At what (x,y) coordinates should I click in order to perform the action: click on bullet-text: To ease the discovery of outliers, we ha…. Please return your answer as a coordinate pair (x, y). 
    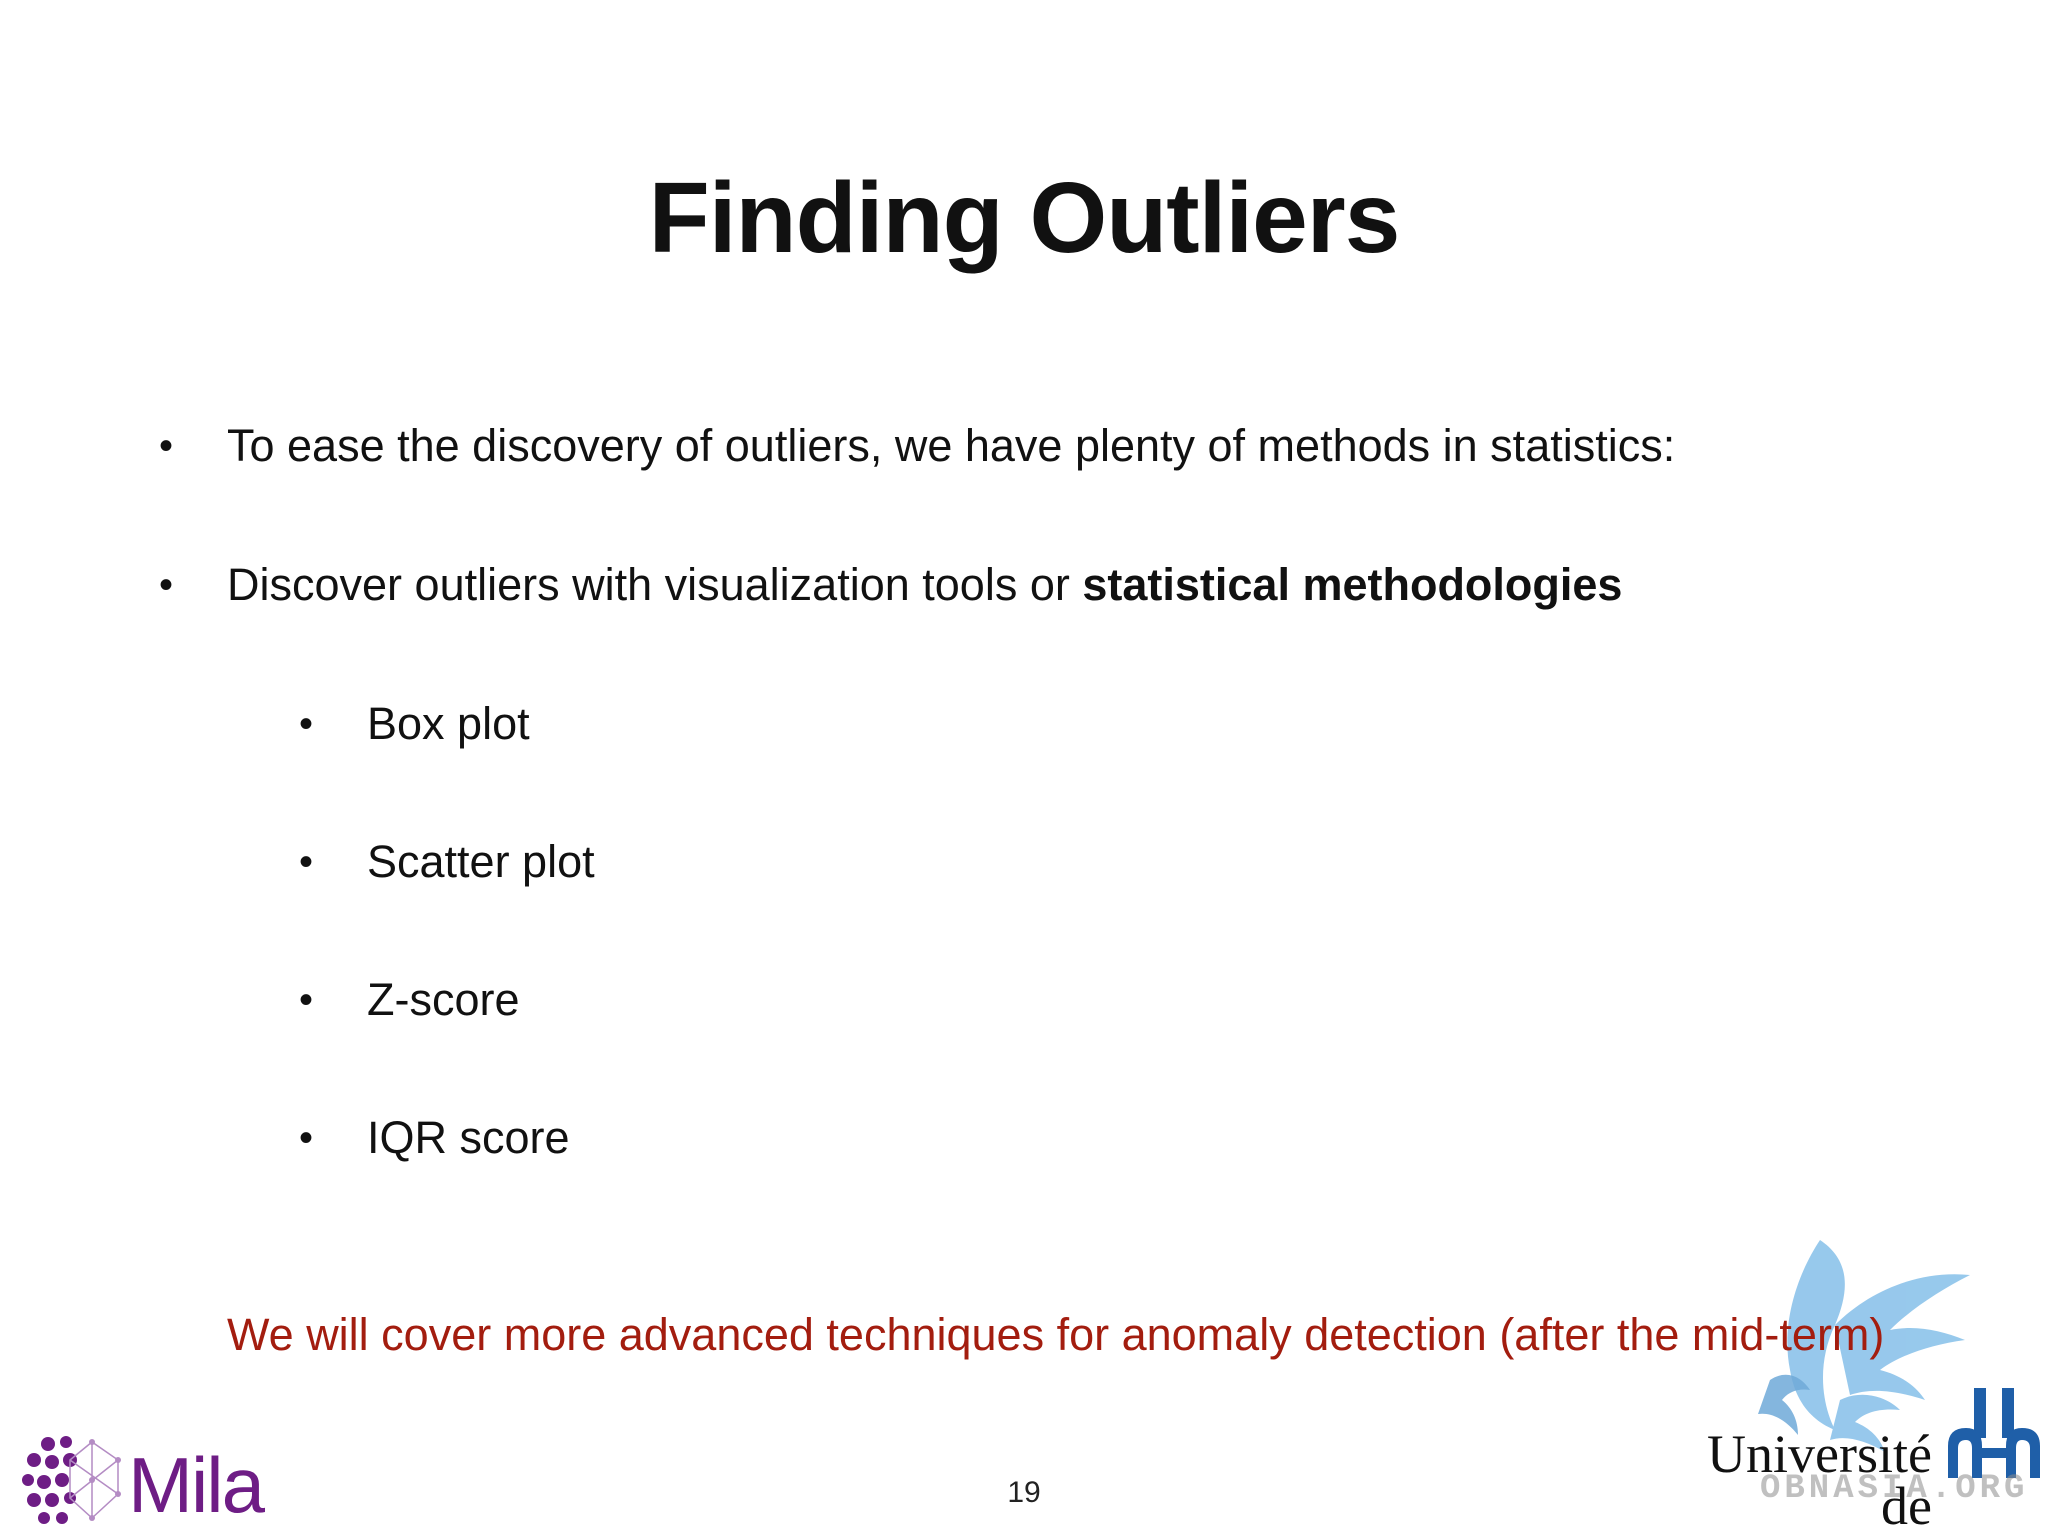
    Looking at the image, I should click on (951, 445).